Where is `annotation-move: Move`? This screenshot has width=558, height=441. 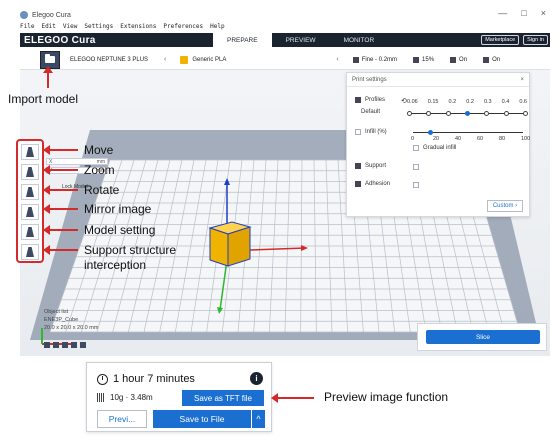
annotation-move: Move is located at coordinates (99, 150).